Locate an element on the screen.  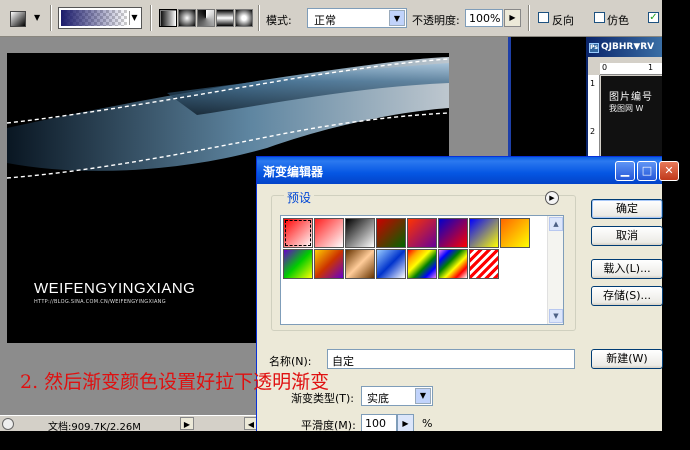
second-document-window: Ps QJBHR▼RV 0 1 1 2 图片编号 我图网 W is located at coordinates (624, 97).